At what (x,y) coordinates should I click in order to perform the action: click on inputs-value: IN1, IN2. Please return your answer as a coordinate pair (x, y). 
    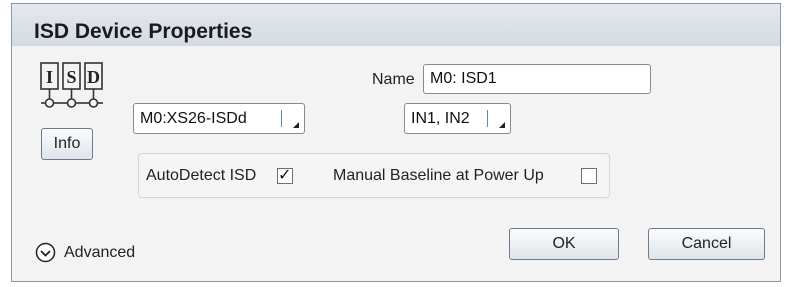
    Looking at the image, I should click on (440, 118).